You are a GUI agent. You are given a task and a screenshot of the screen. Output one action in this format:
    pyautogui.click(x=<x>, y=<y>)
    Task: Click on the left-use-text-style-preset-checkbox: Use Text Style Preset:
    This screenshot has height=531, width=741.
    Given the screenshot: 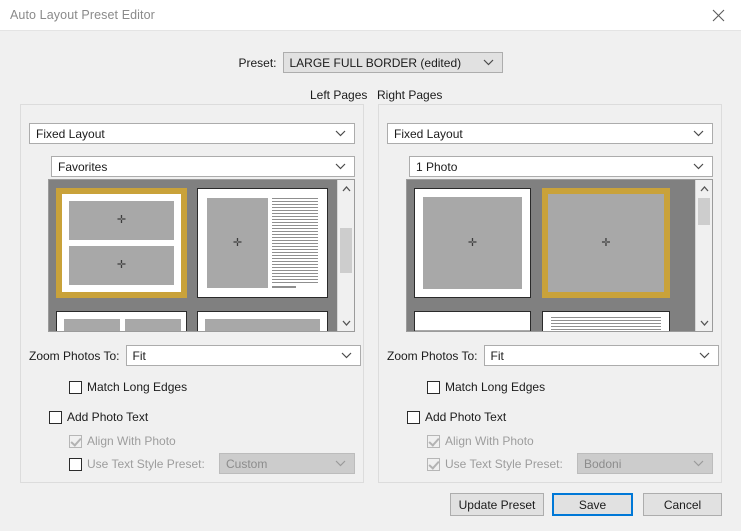 What is the action you would take?
    pyautogui.click(x=137, y=464)
    